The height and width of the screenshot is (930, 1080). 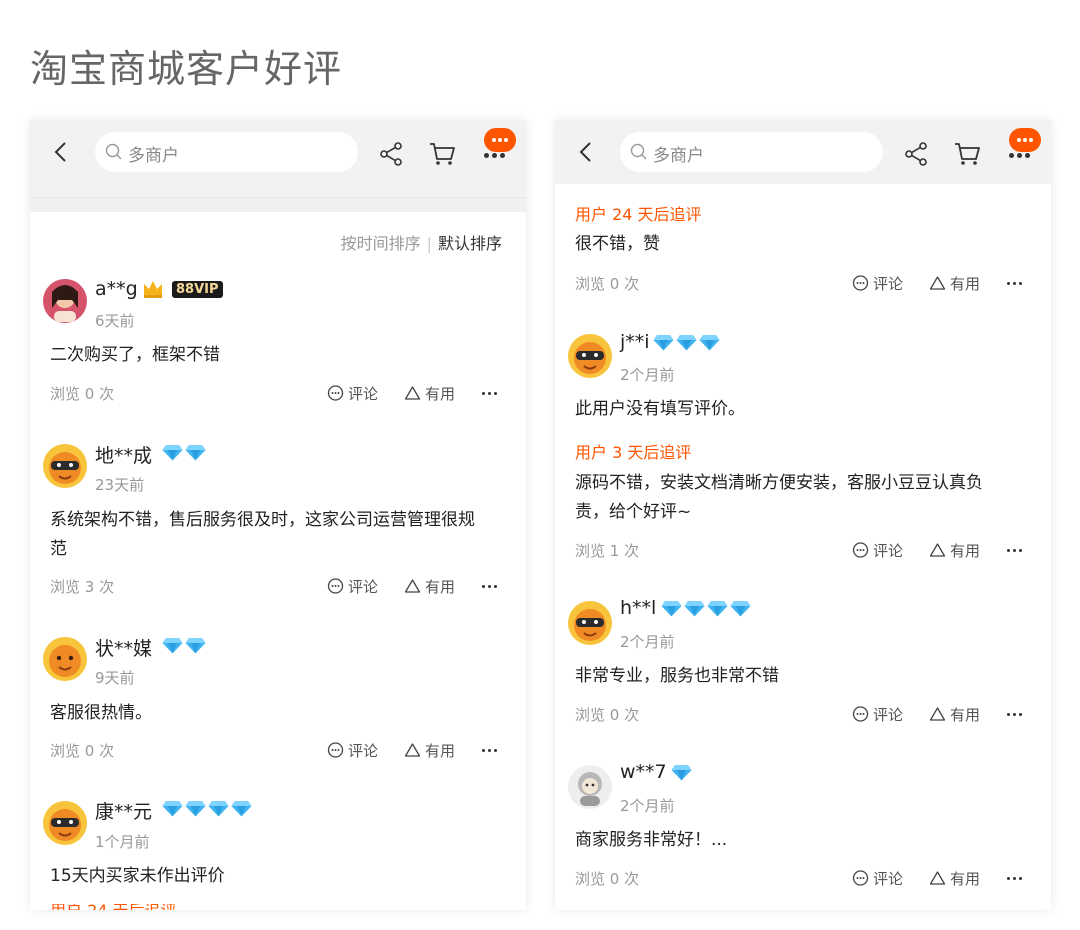 I want to click on view-count: 浏览 1 次, so click(x=607, y=551).